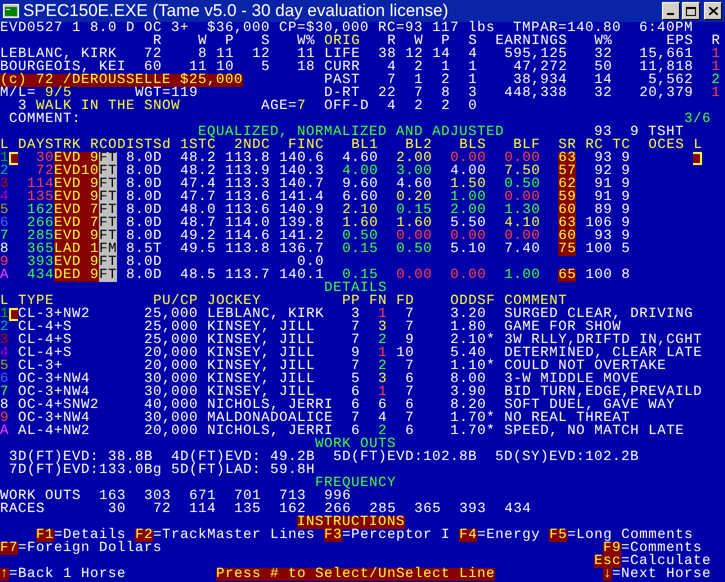 The image size is (725, 582). What do you see at coordinates (713, 11) in the screenshot?
I see `close-button` at bounding box center [713, 11].